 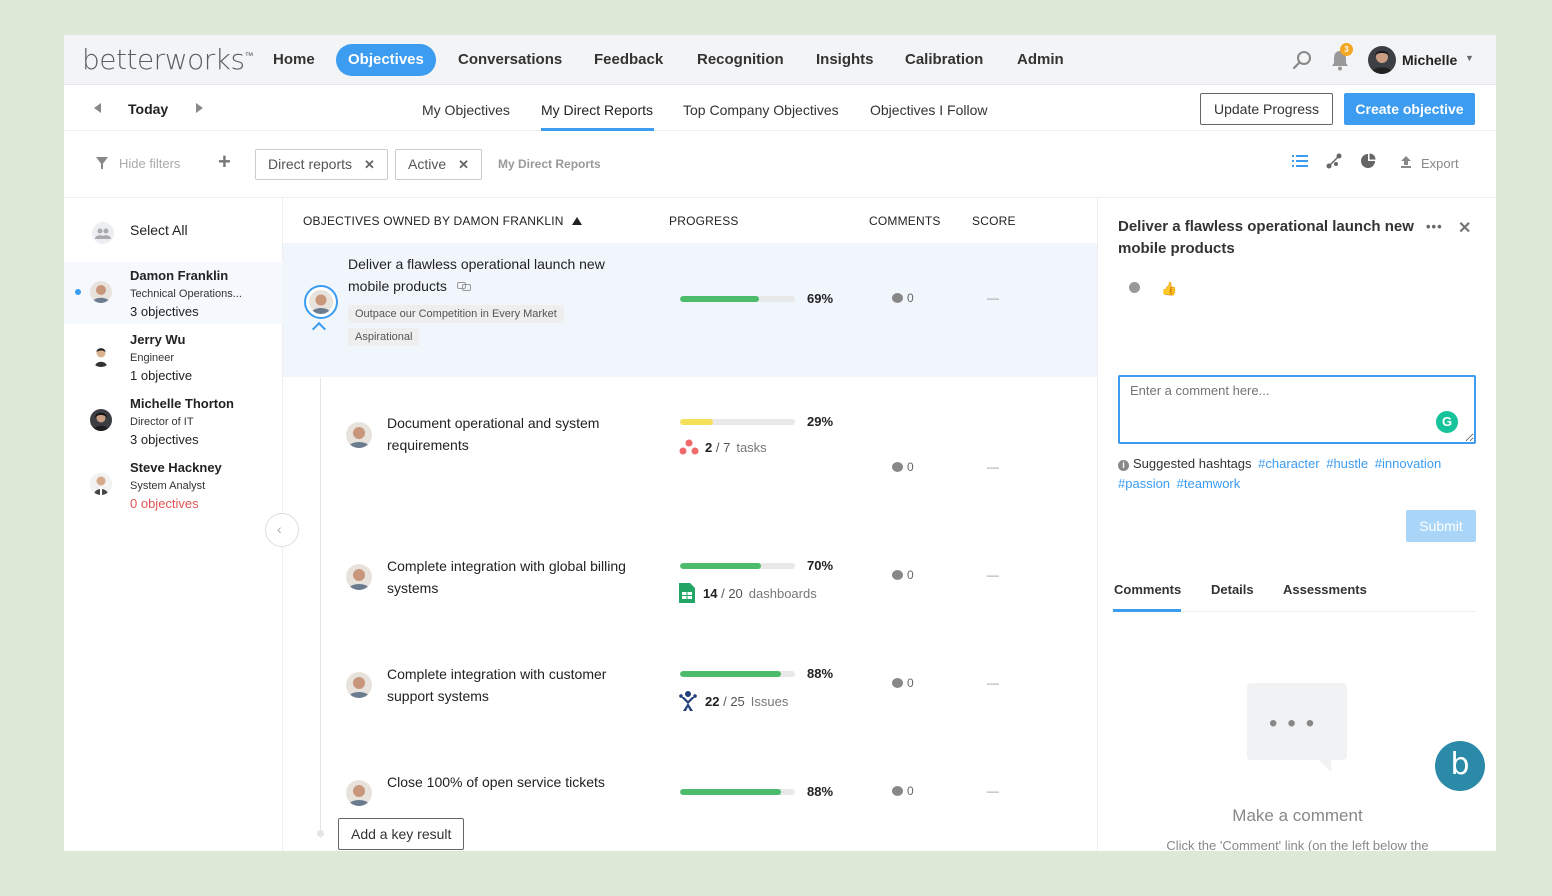 I want to click on nav-insights: Insights, so click(x=845, y=60).